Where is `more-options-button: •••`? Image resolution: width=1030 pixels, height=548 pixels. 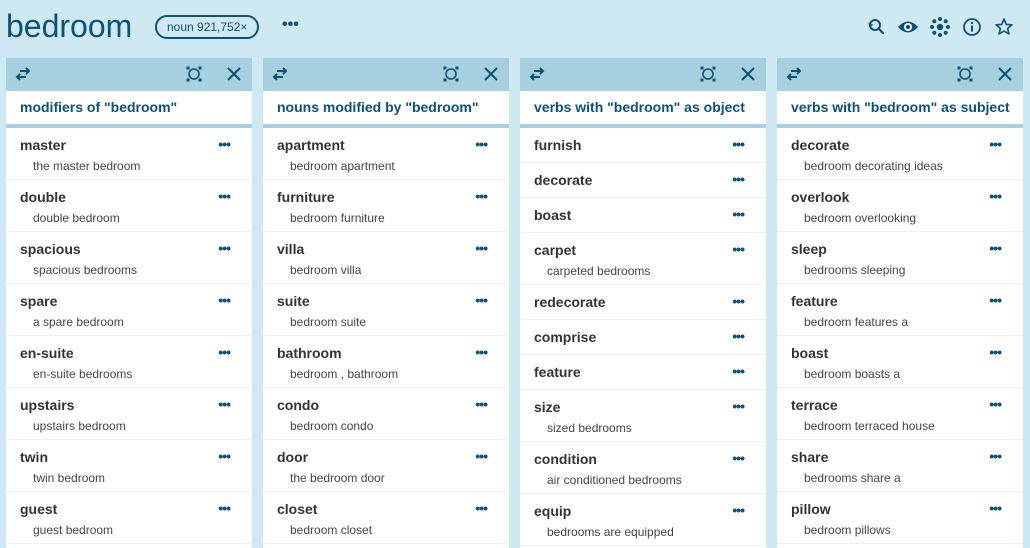 more-options-button: ••• is located at coordinates (290, 25).